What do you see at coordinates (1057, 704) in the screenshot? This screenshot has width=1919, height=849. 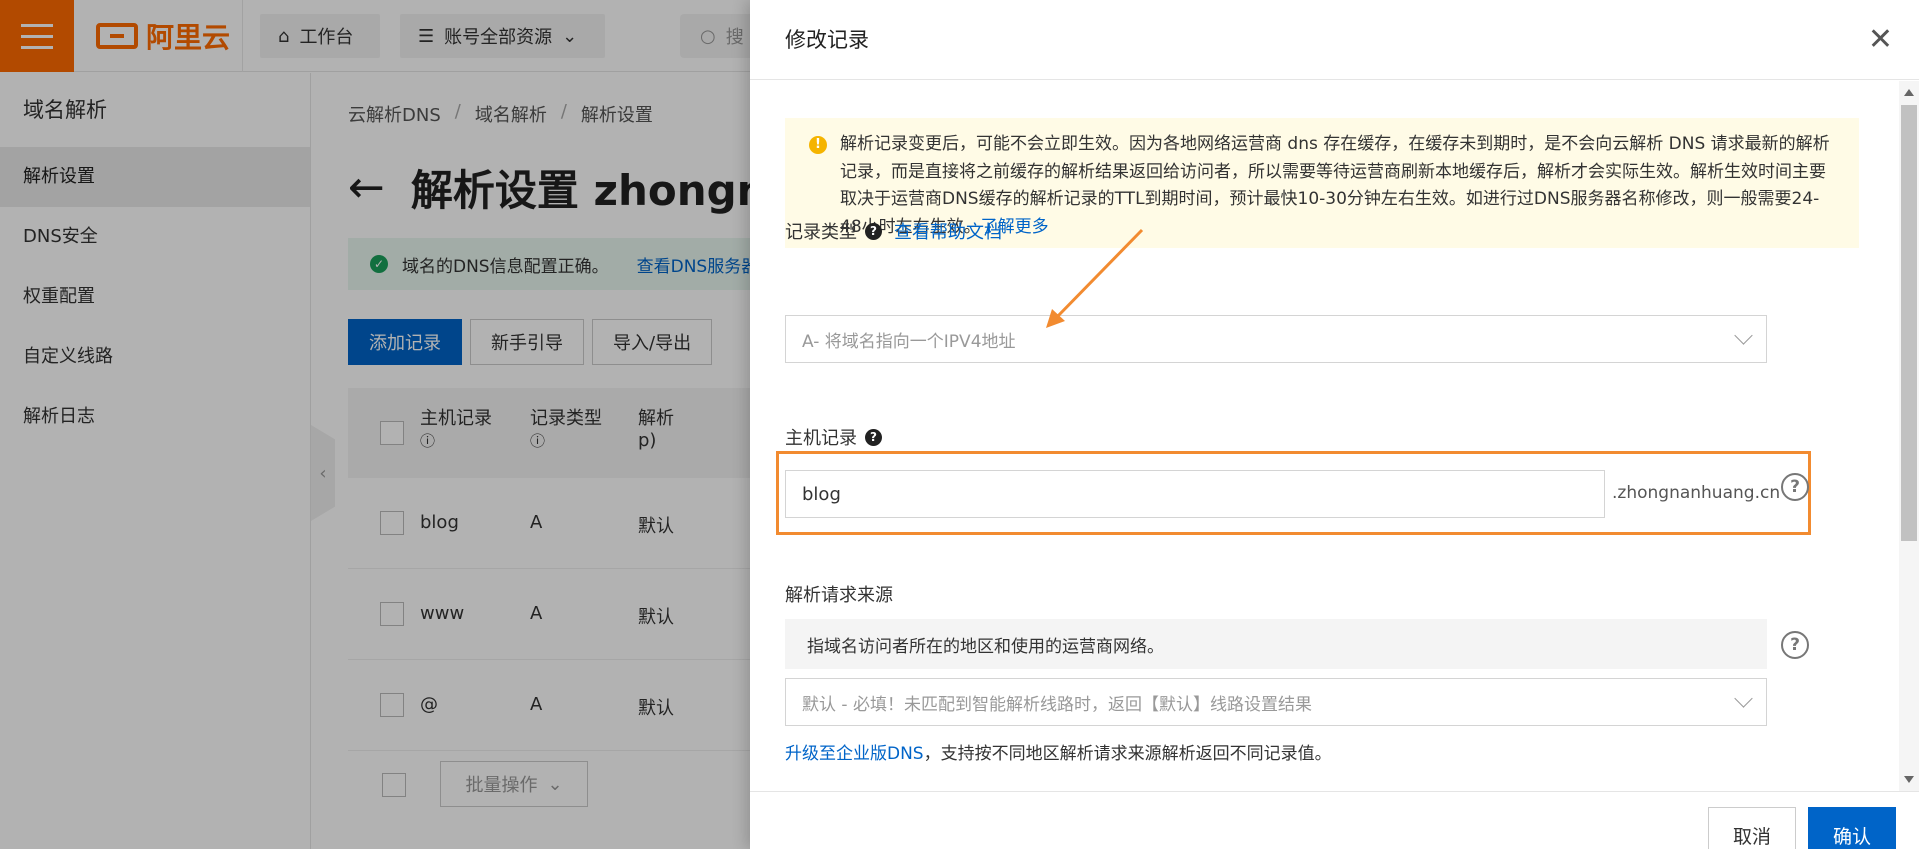 I see `resolution-line-value: 默认 - 必填！未匹配到智能解析线路时，返回【默认】线路设置结果` at bounding box center [1057, 704].